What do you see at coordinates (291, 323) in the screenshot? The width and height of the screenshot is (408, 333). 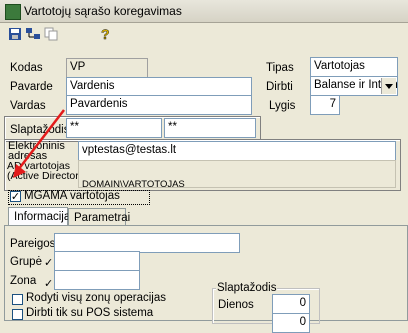 I see `dienos-field-2: 0` at bounding box center [291, 323].